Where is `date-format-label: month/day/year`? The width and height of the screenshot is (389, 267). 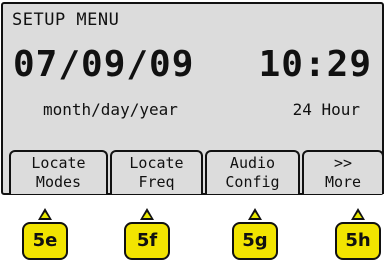 date-format-label: month/day/year is located at coordinates (110, 109).